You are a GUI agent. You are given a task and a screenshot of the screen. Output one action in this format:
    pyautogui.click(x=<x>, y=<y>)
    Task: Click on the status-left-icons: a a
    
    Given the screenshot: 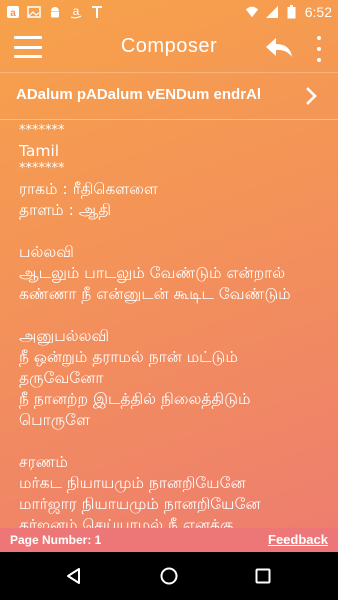 What is the action you would take?
    pyautogui.click(x=55, y=12)
    